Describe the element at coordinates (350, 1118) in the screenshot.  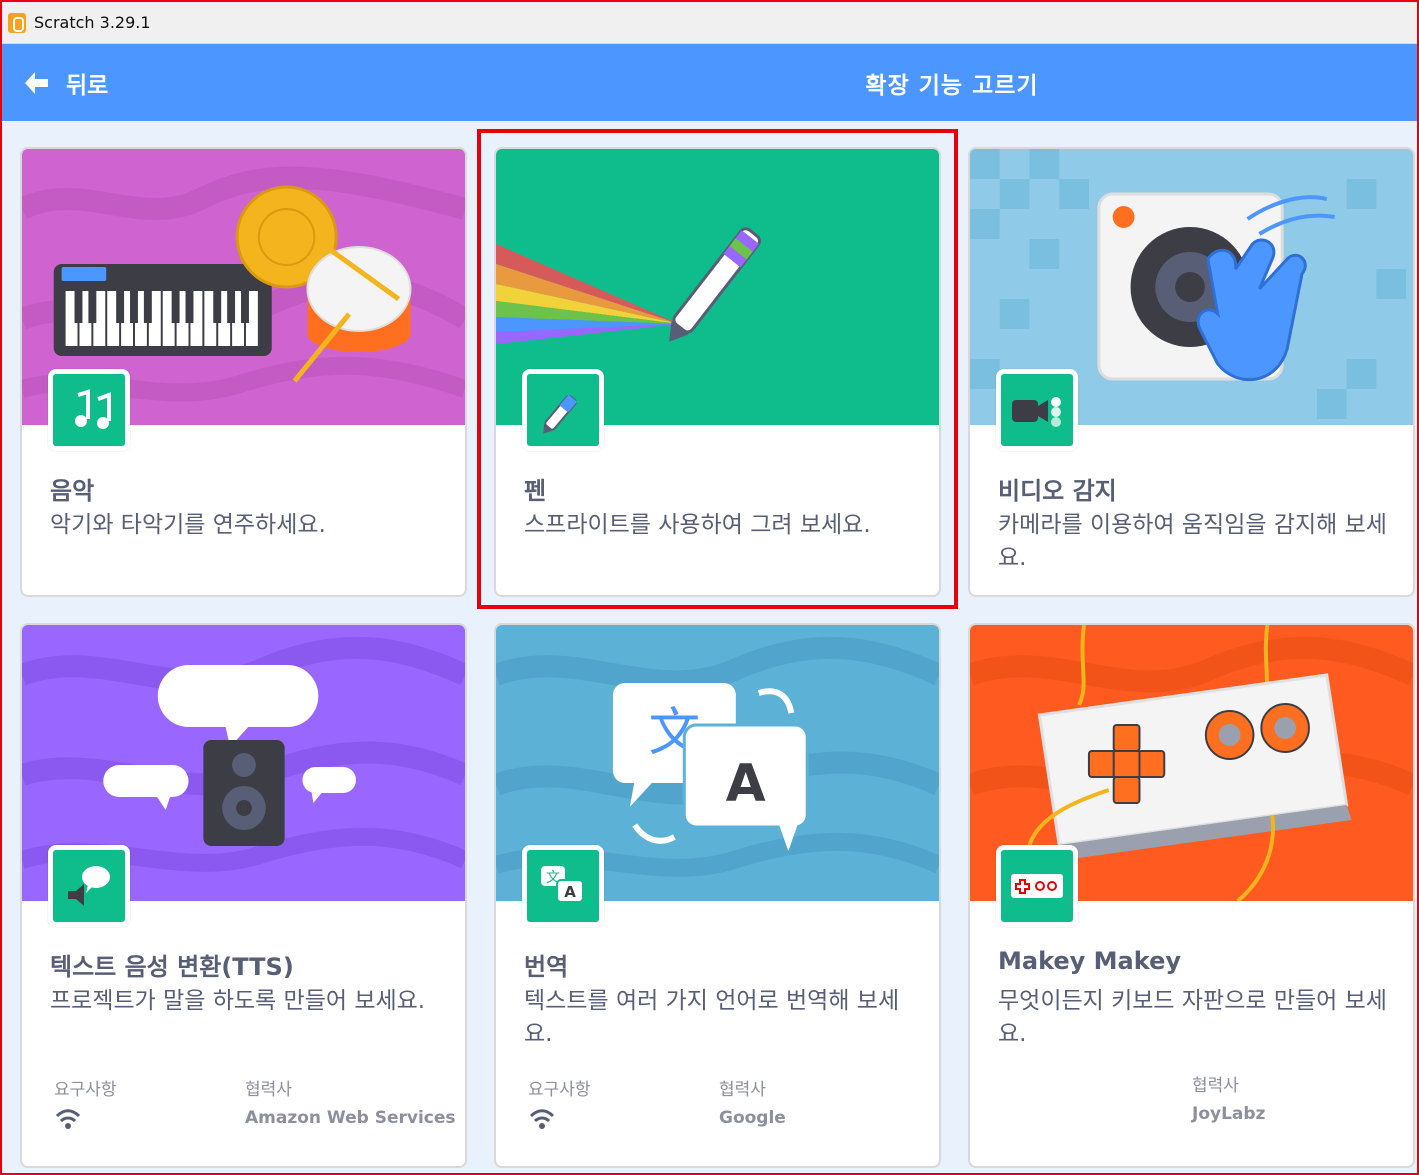
I see `collaborator-name: Amazon Web Services` at that location.